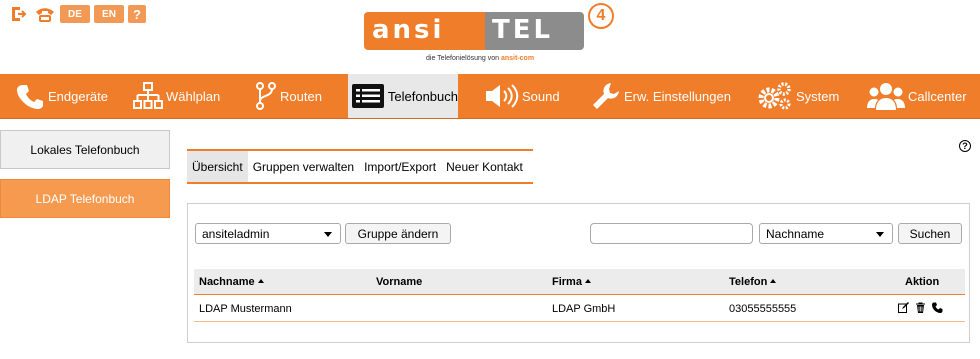  What do you see at coordinates (903, 307) in the screenshot?
I see `edit-icon` at bounding box center [903, 307].